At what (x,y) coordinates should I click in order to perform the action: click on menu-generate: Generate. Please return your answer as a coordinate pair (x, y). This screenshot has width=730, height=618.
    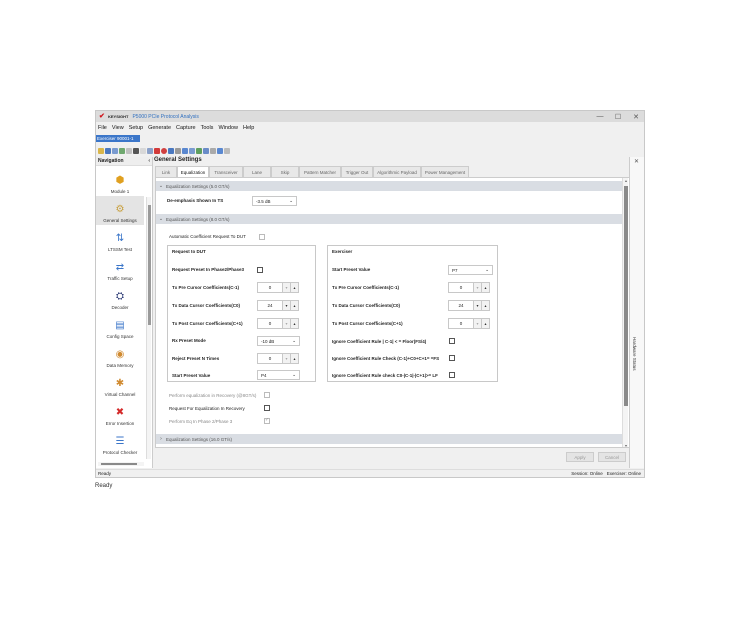
    Looking at the image, I should click on (159, 128).